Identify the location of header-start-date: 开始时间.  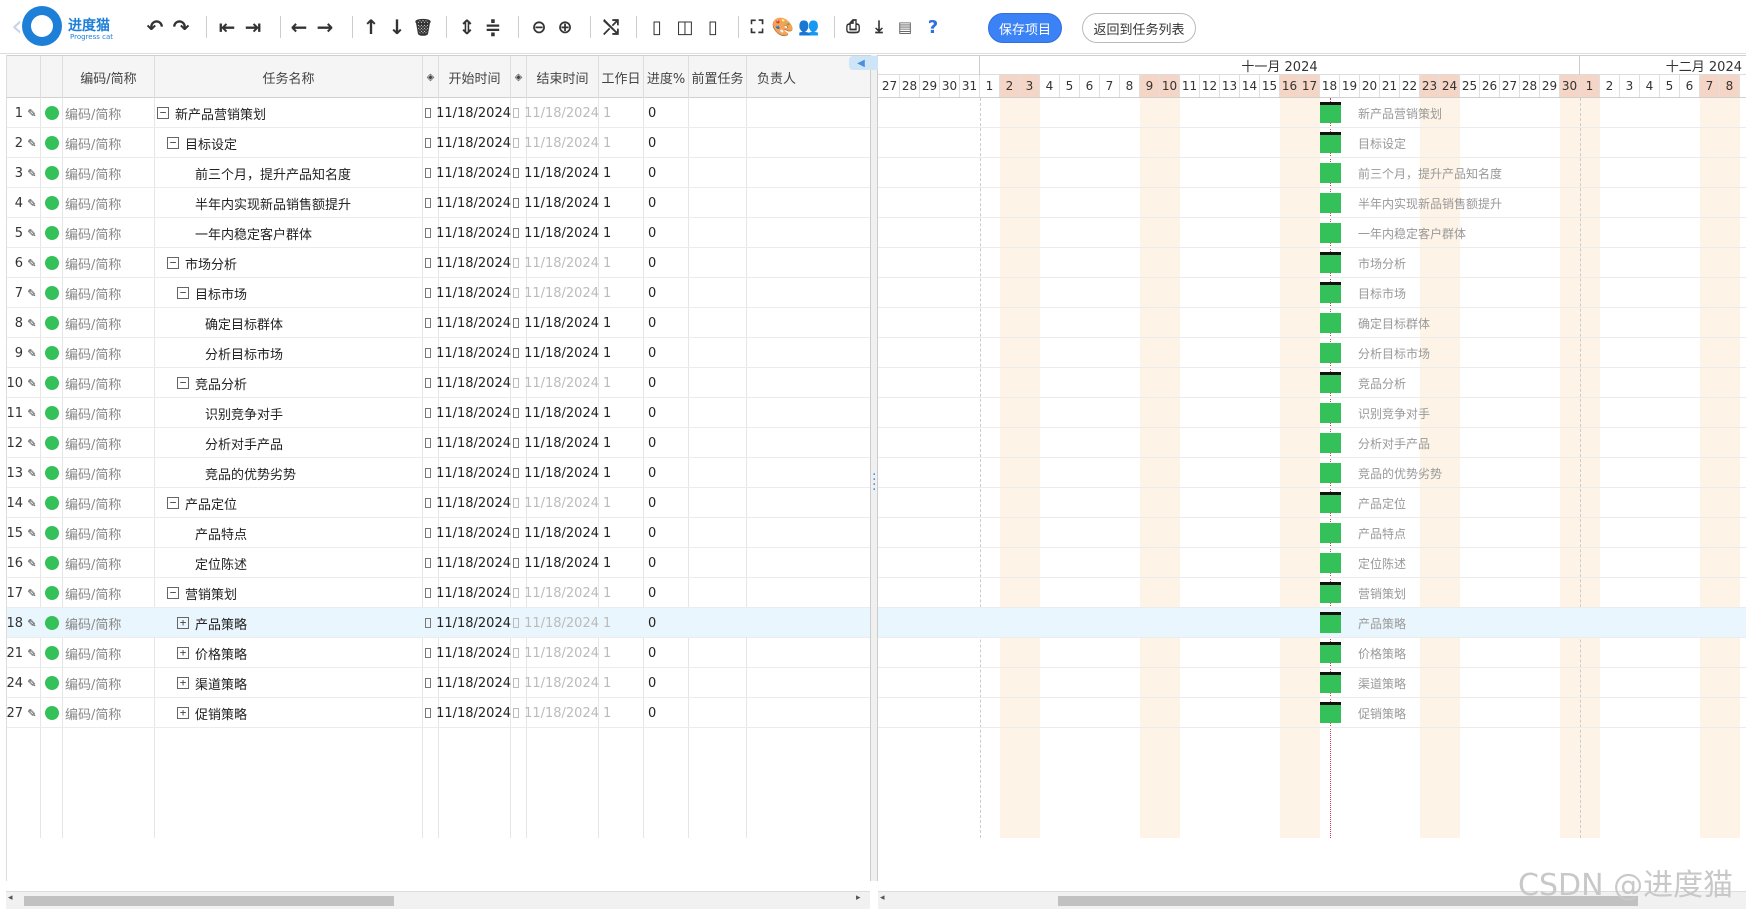
(475, 77).